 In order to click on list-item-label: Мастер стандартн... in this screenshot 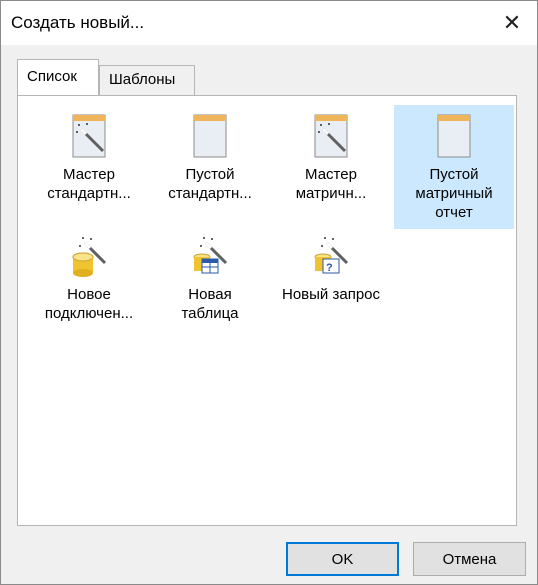, I will do `click(89, 184)`.